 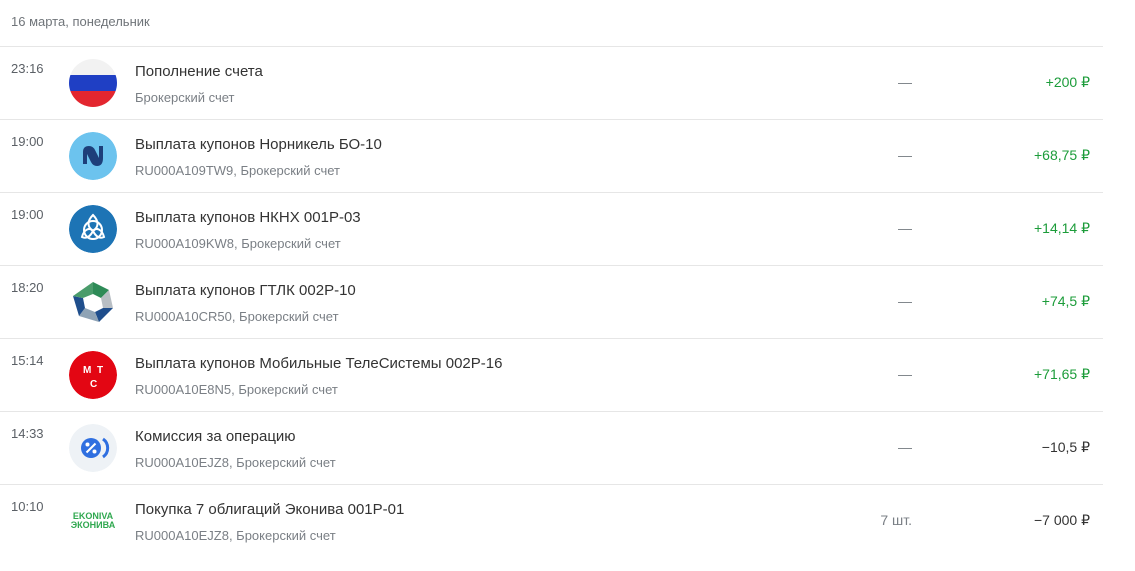 I want to click on operation-amount: +74,5 ₽, so click(x=1065, y=301).